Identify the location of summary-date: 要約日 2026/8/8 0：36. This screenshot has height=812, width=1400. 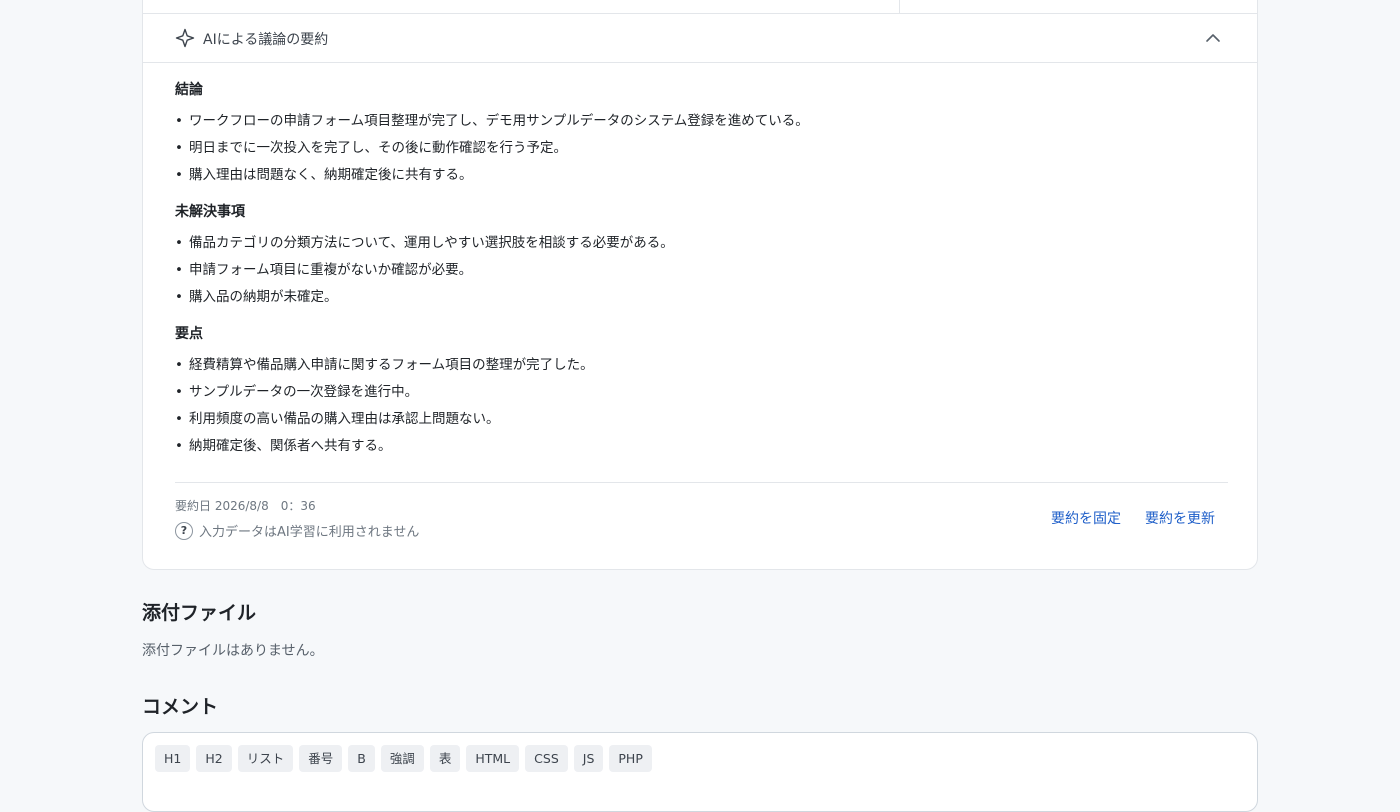
(245, 506).